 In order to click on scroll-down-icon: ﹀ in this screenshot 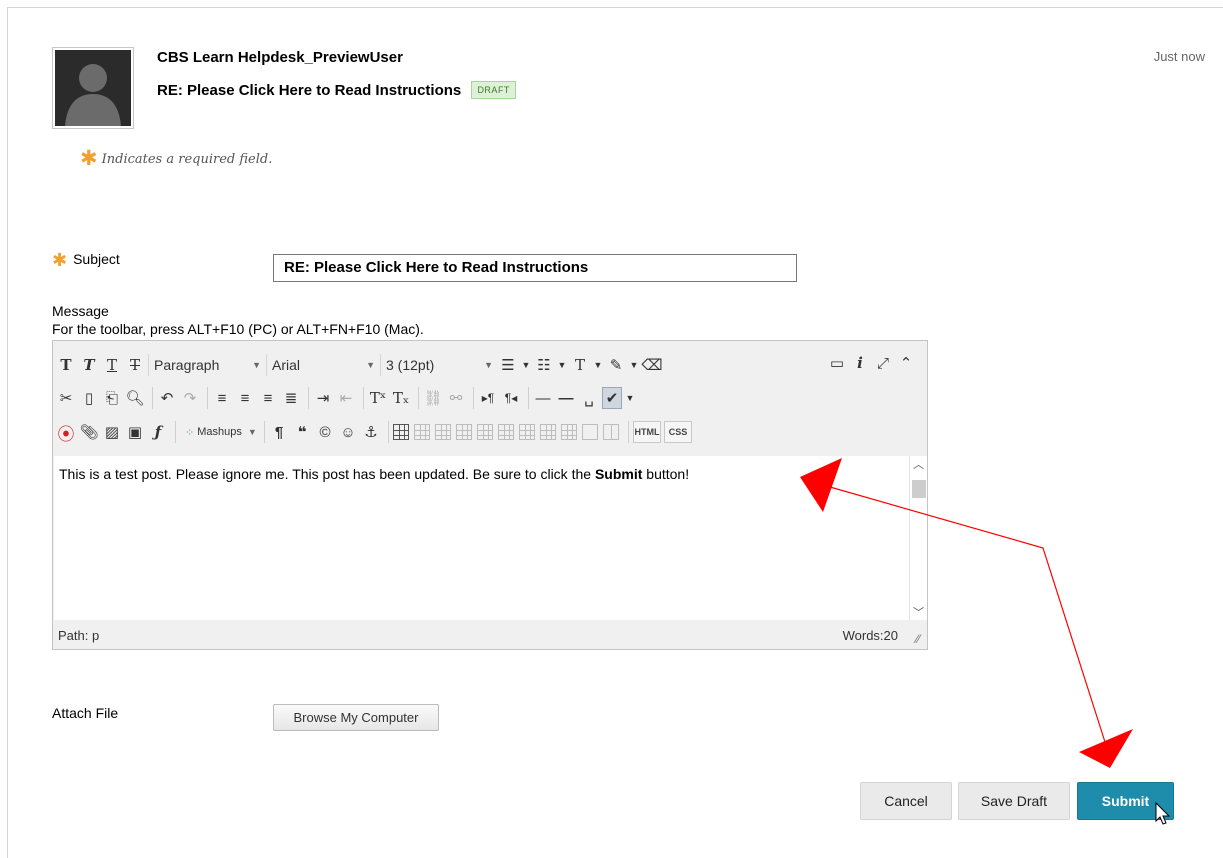, I will do `click(918, 612)`.